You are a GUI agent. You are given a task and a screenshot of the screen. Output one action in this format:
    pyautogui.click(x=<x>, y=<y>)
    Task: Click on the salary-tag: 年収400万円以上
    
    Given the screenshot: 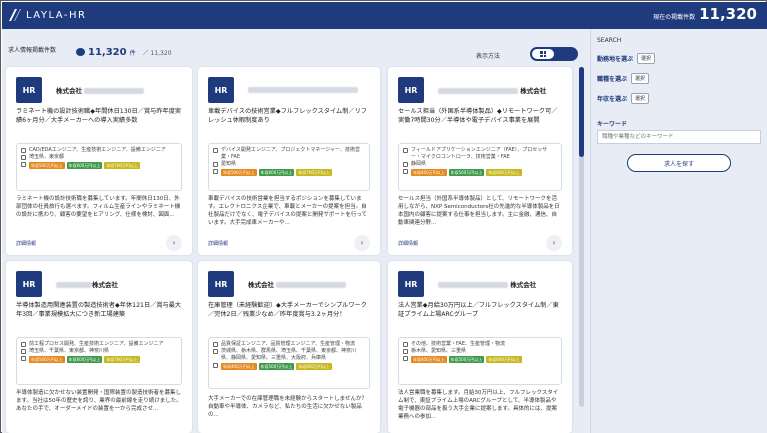 What is the action you would take?
    pyautogui.click(x=239, y=366)
    